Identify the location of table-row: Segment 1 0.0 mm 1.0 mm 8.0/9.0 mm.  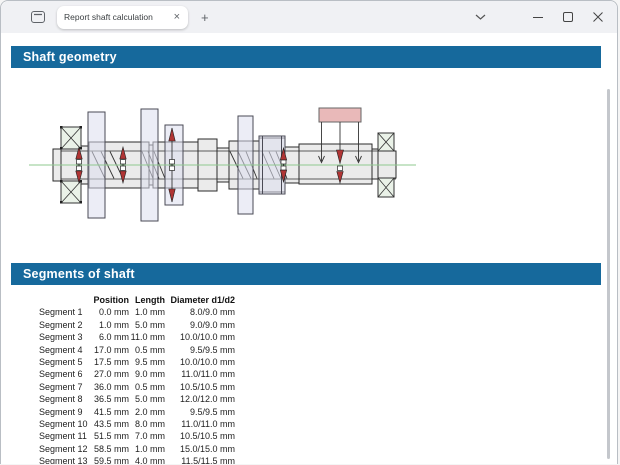
(129, 312).